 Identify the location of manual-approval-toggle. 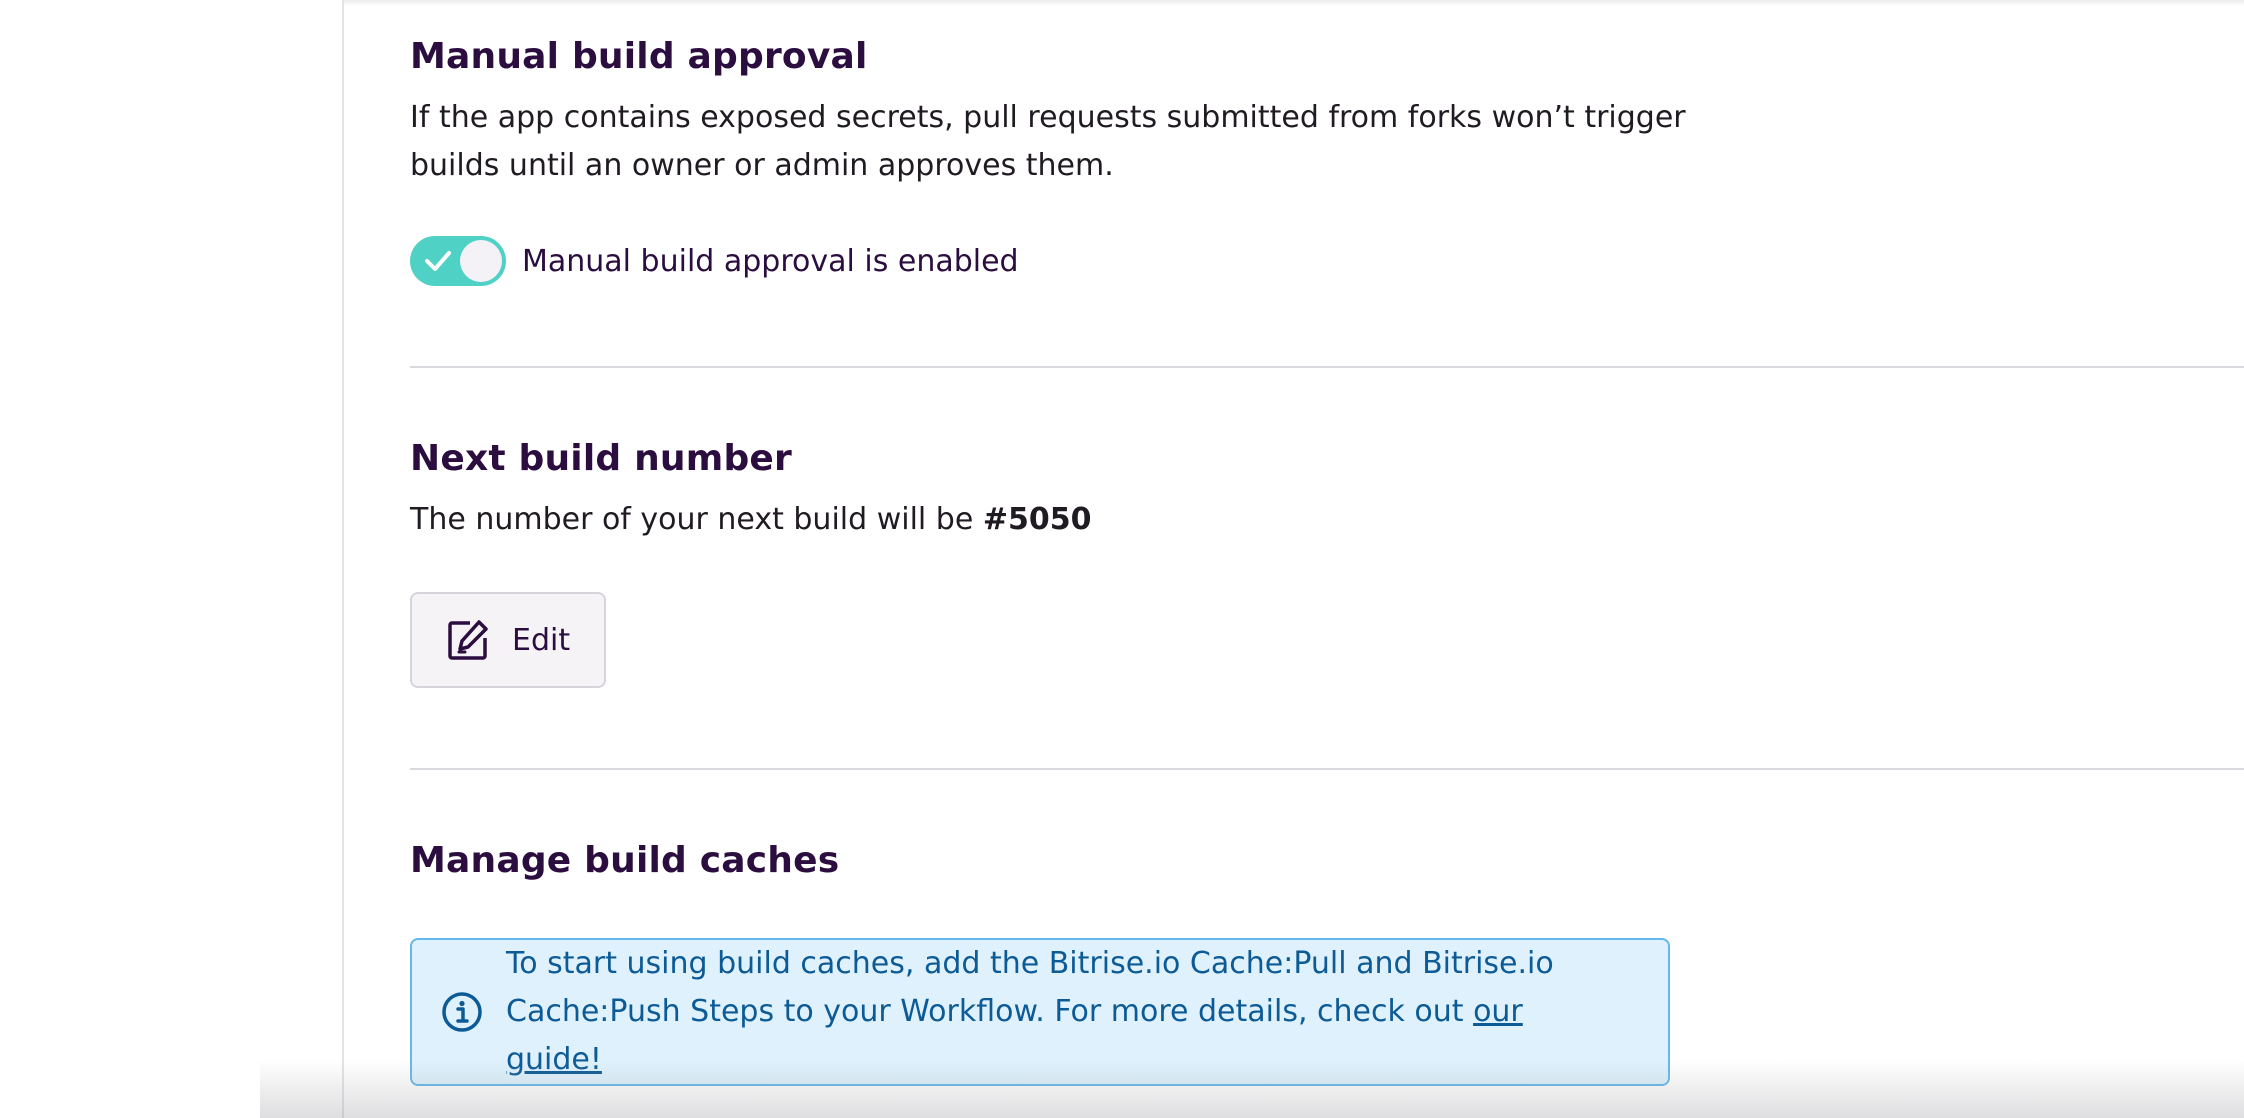
(458, 261).